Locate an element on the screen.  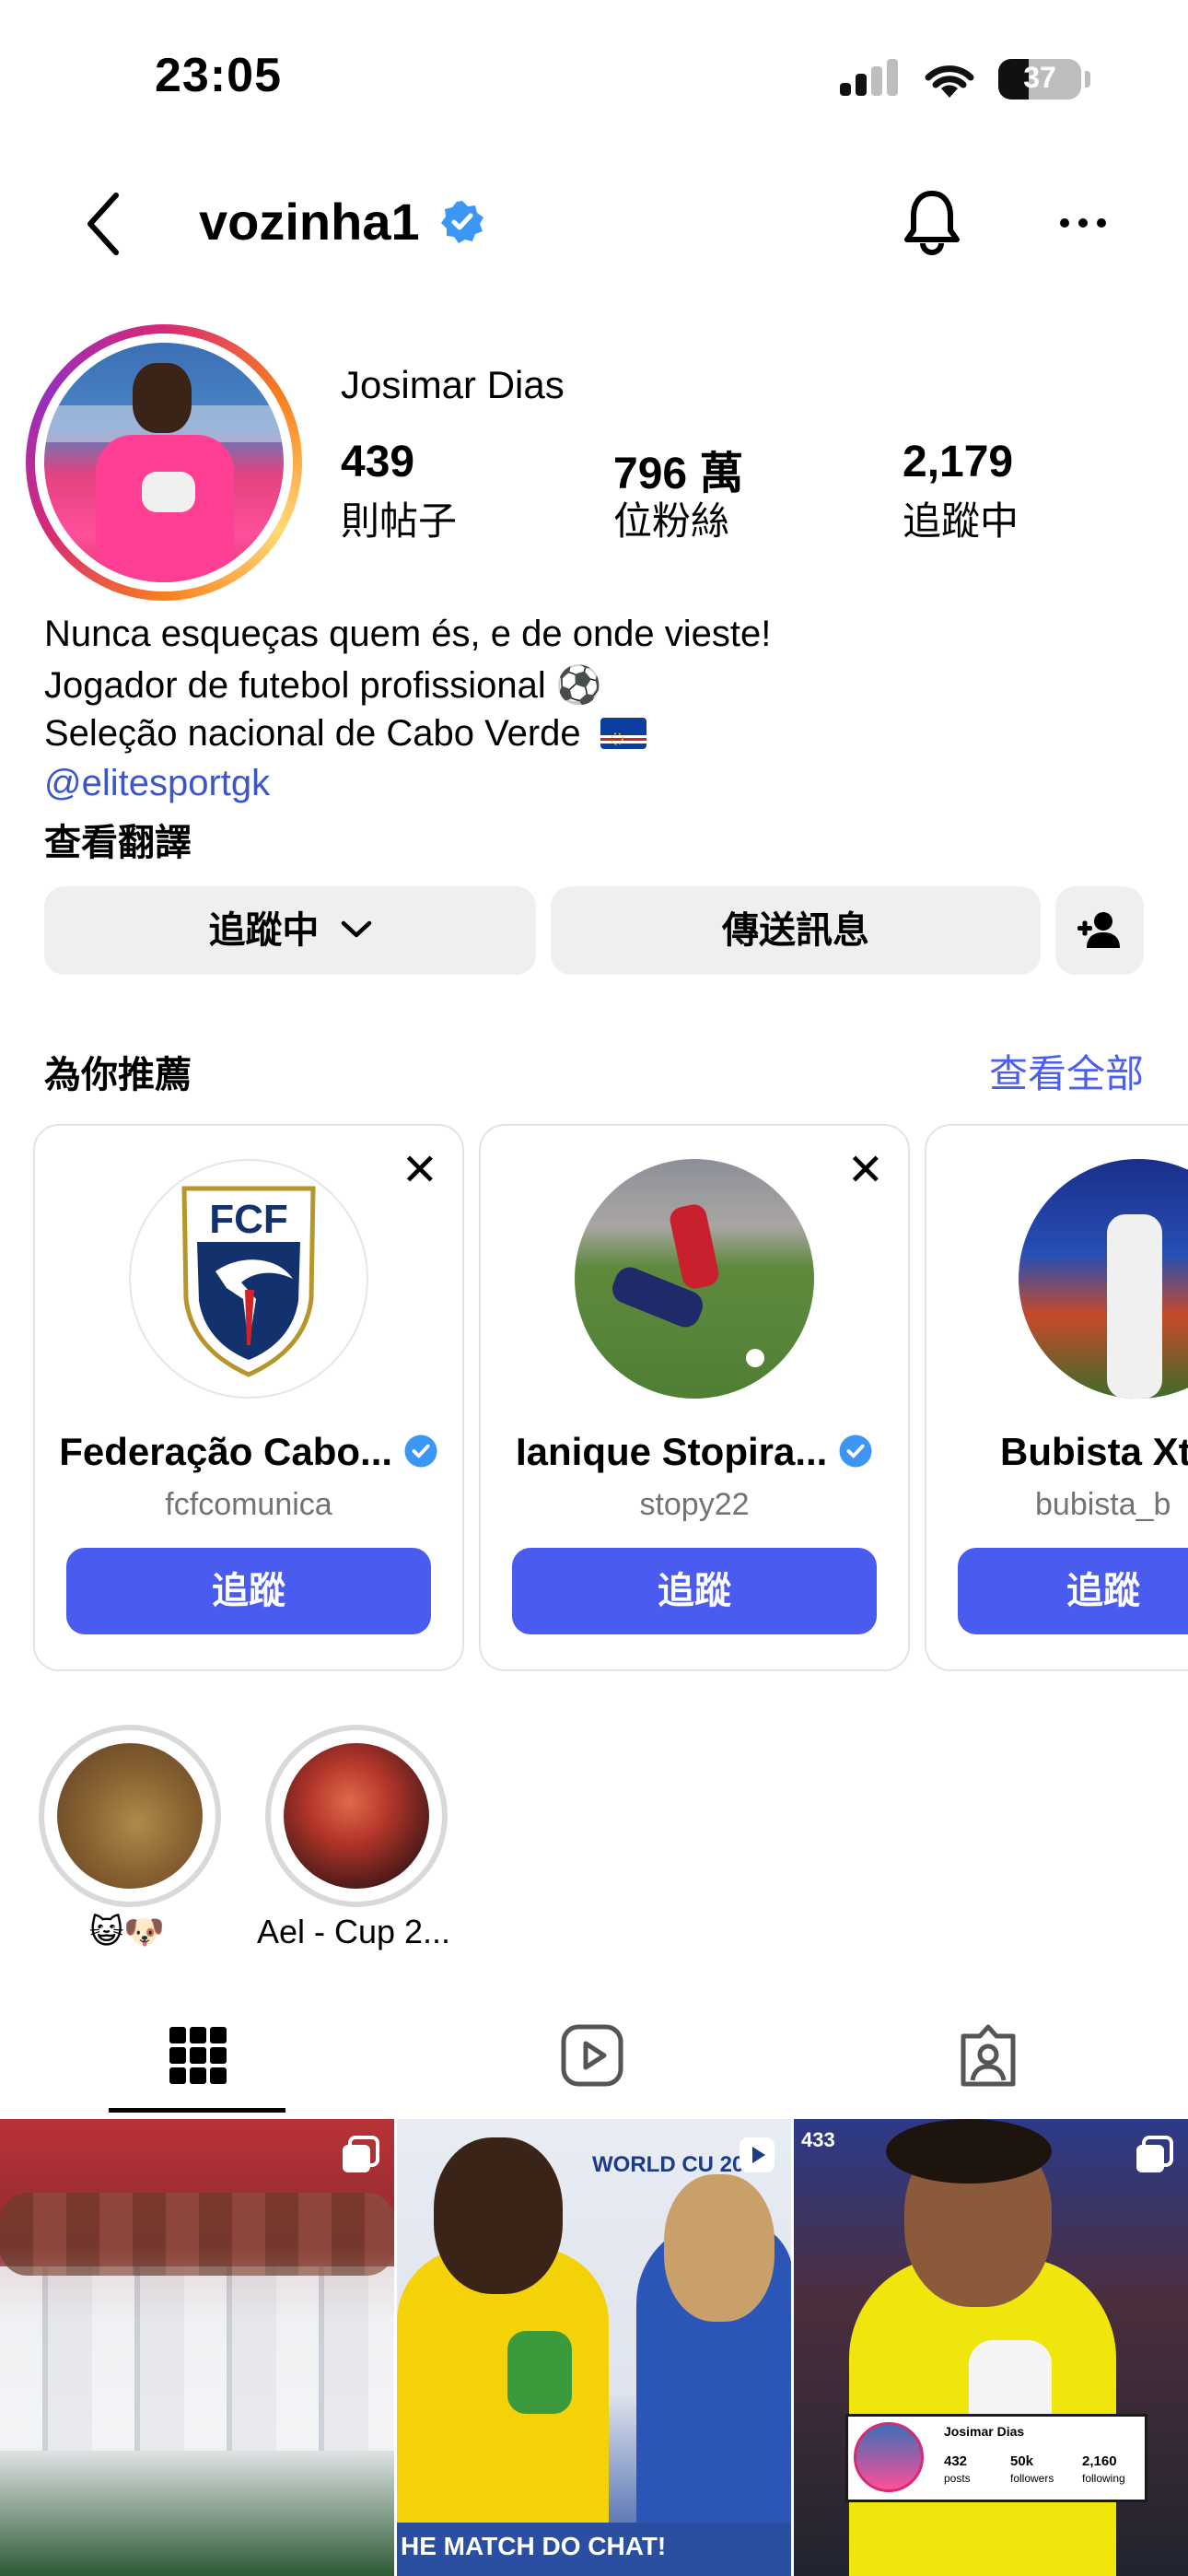
profile-avatar-story-ring is located at coordinates (164, 462).